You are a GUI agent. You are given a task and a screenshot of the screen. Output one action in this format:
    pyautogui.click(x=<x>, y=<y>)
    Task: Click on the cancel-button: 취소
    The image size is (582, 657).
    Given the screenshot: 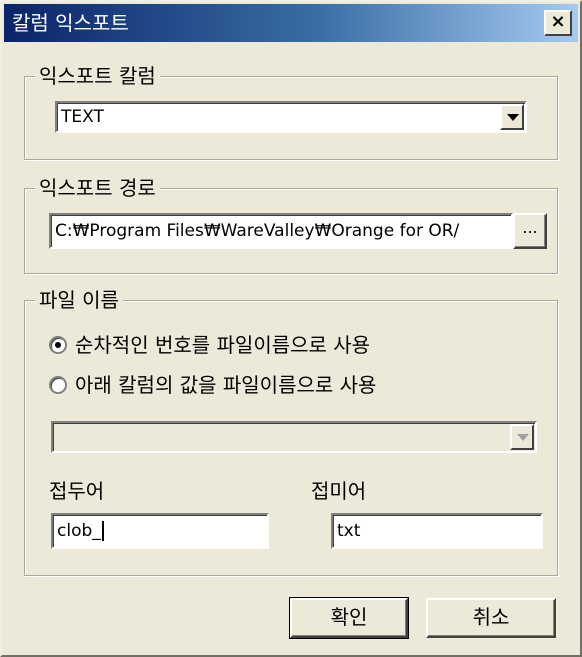 What is the action you would take?
    pyautogui.click(x=491, y=618)
    